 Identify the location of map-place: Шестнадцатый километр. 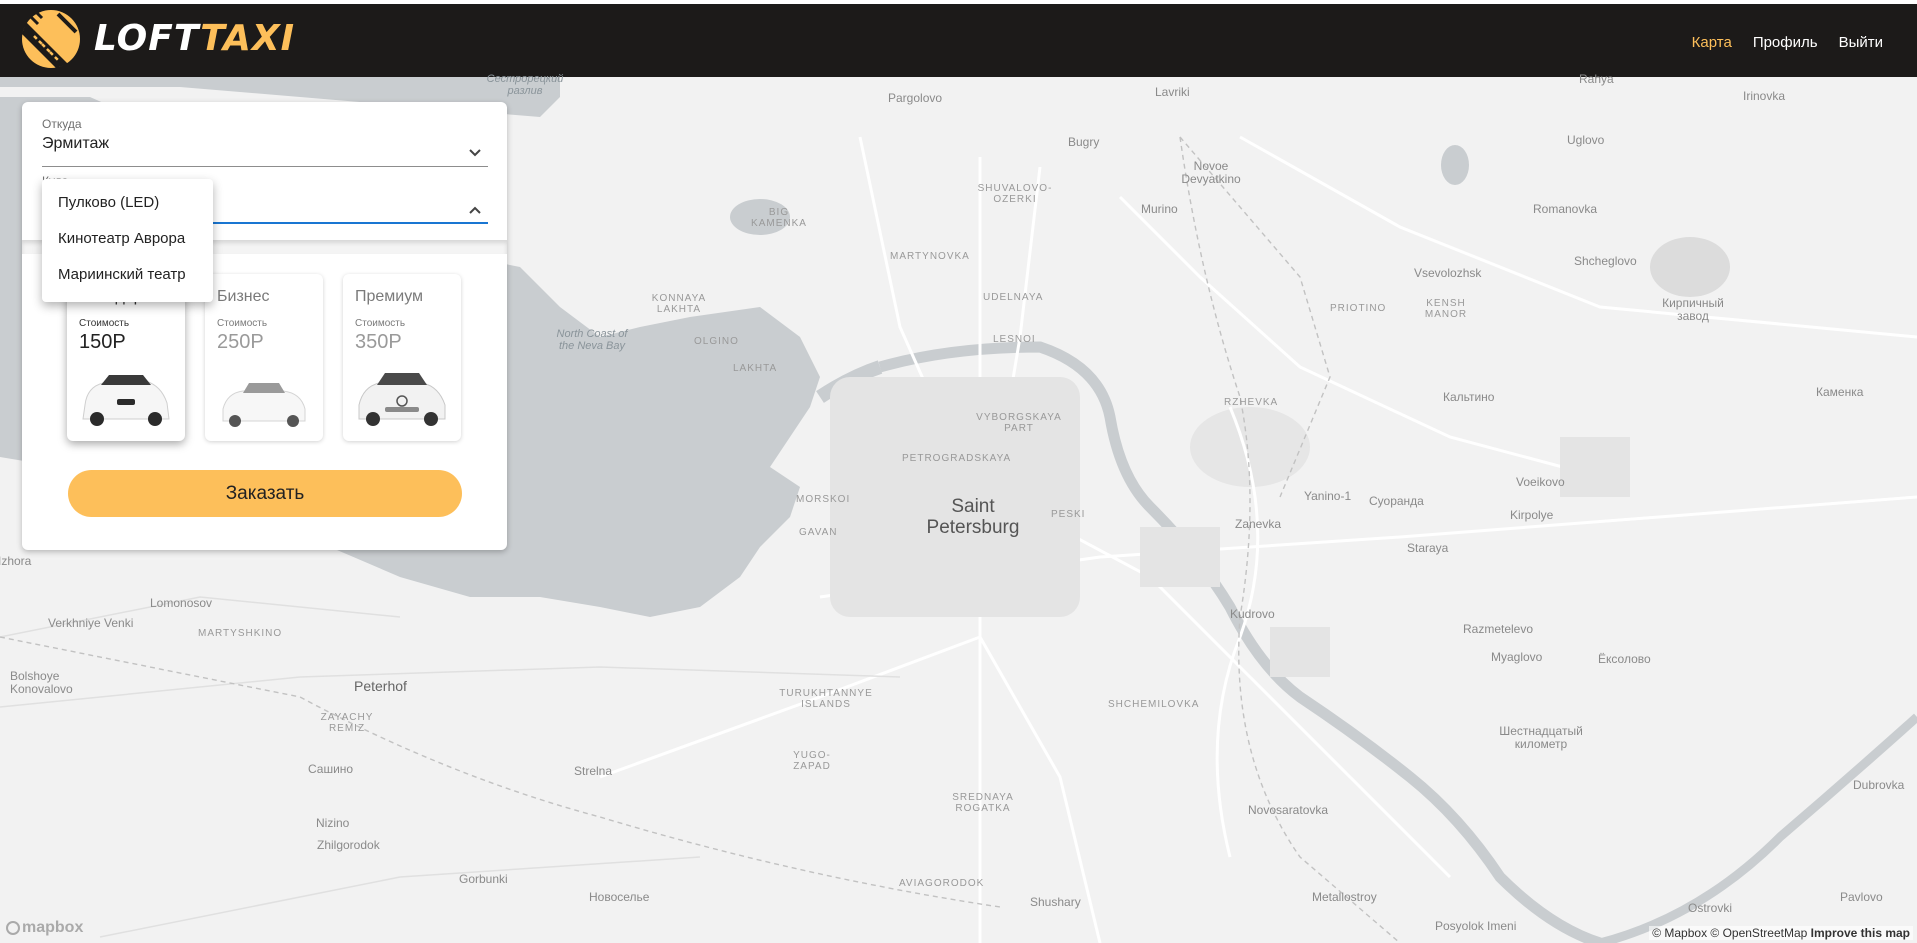
(1541, 738).